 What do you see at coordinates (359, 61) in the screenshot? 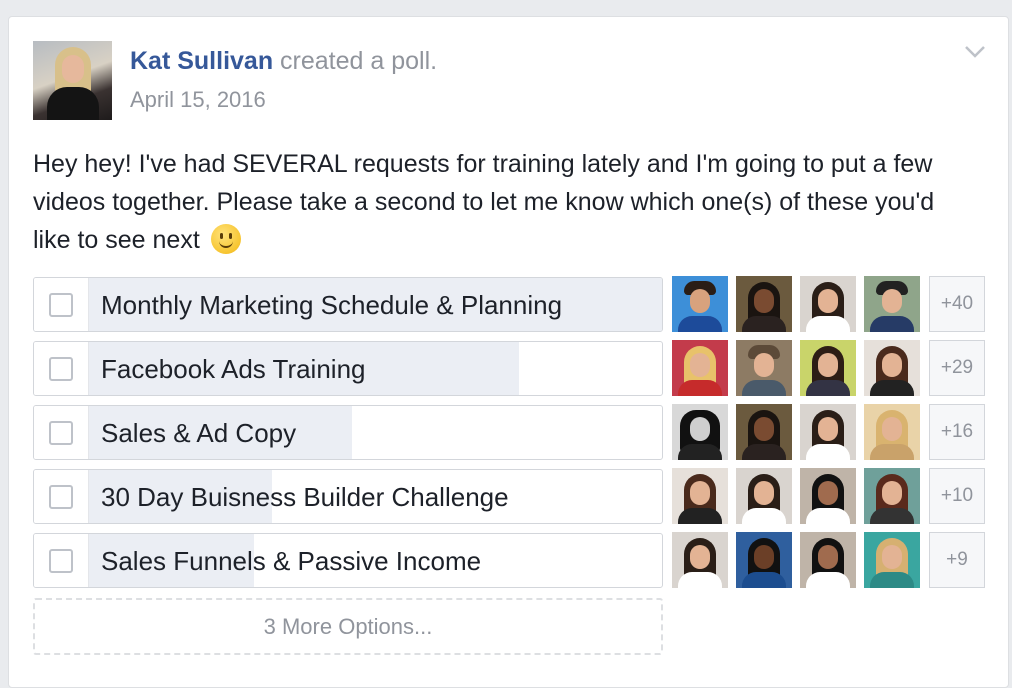
I see `post-action-text: created a poll.` at bounding box center [359, 61].